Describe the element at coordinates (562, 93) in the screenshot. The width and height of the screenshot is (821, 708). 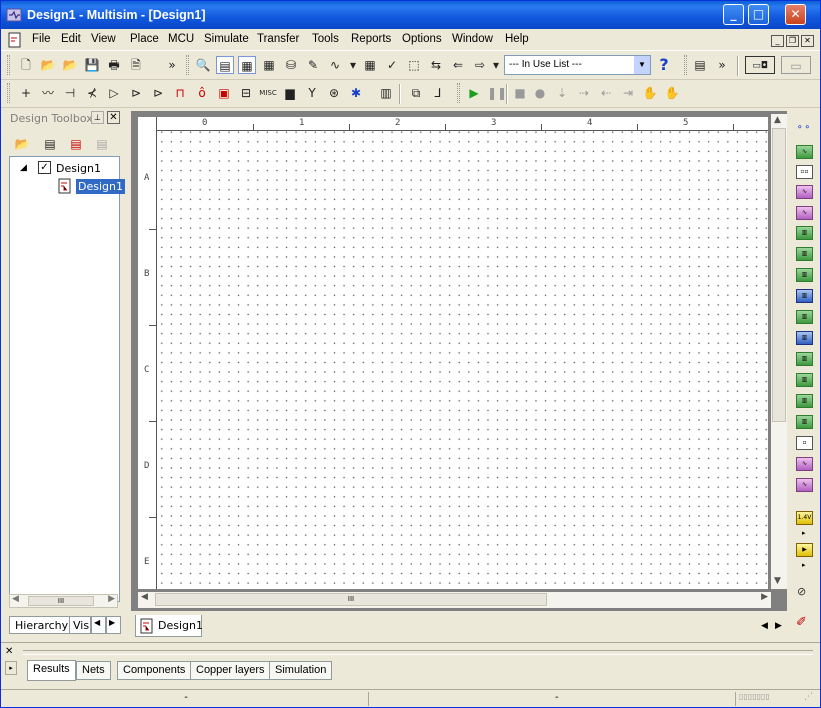
I see `step-into-icon: ⇣` at that location.